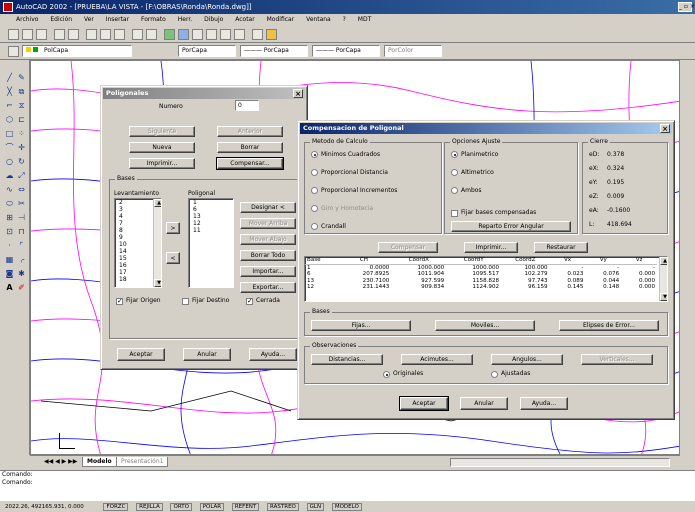 The height and width of the screenshot is (512, 695). I want to click on borrar-button: Borrar, so click(250, 147).